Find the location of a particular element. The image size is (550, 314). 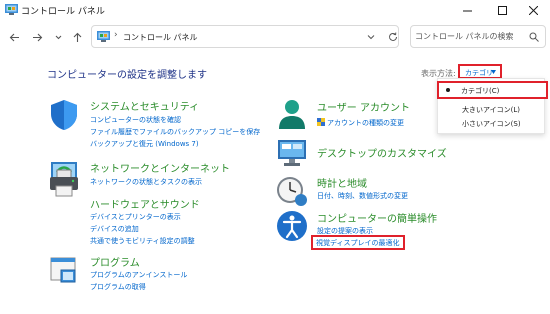

link-devices-printers: デバイスとプリンターの表示 is located at coordinates (135, 217).